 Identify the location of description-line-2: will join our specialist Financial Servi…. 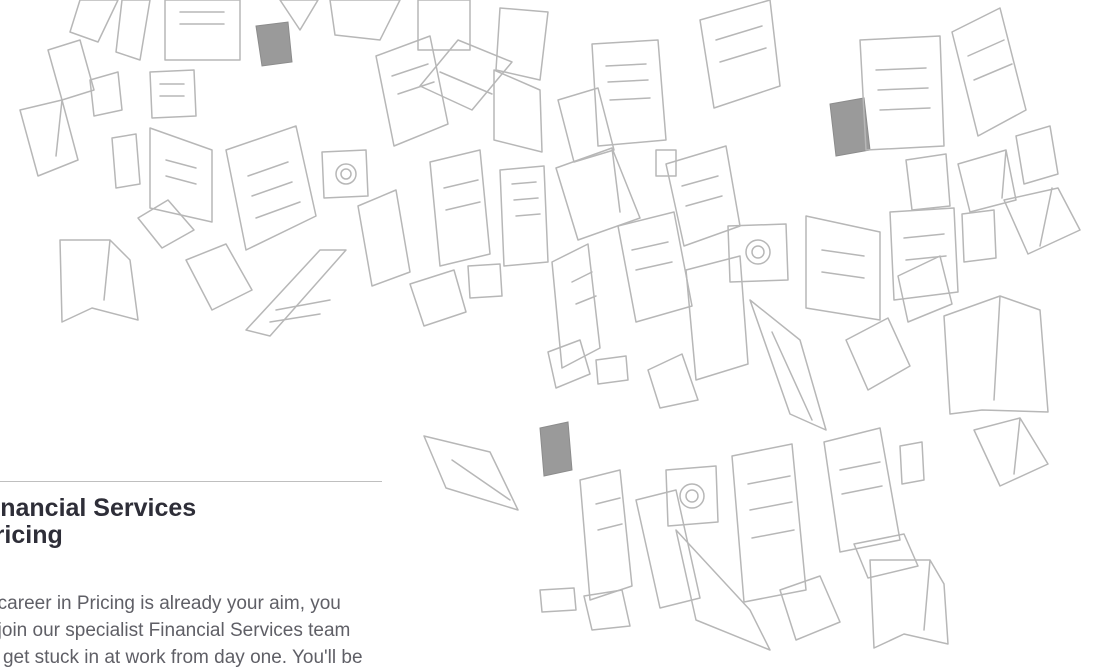
(175, 630).